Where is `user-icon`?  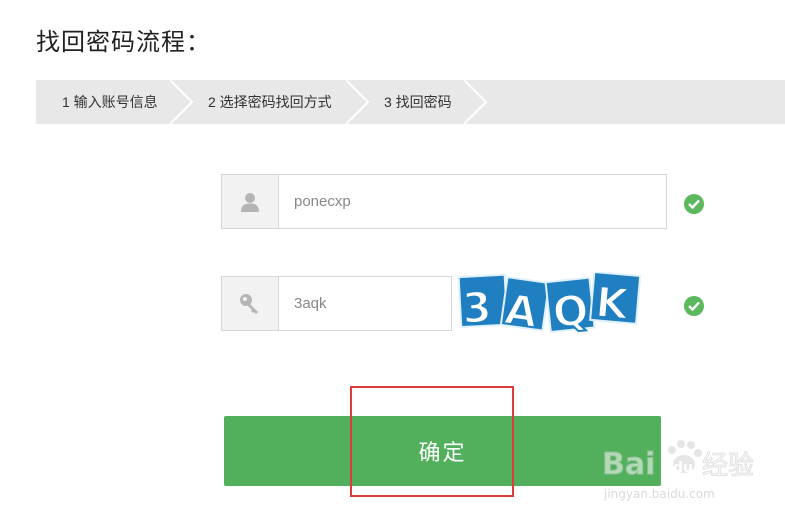
user-icon is located at coordinates (250, 201).